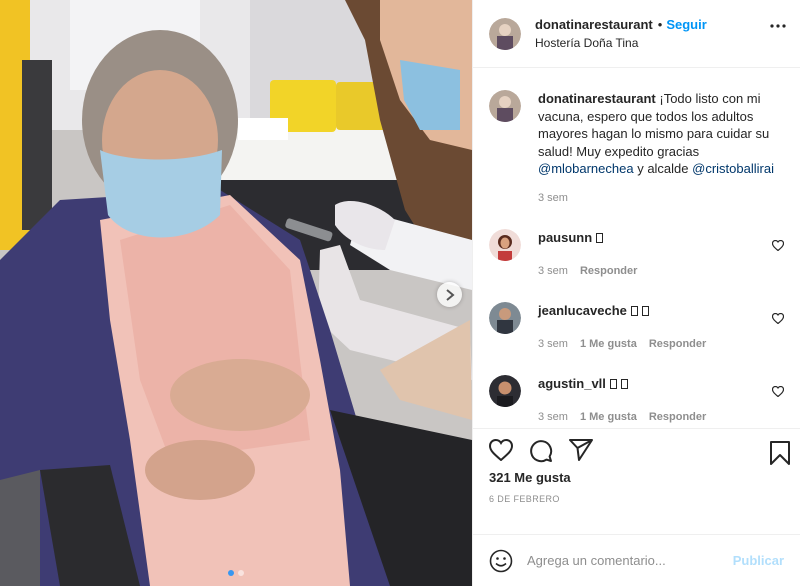  I want to click on bookmark-icon, so click(780, 453).